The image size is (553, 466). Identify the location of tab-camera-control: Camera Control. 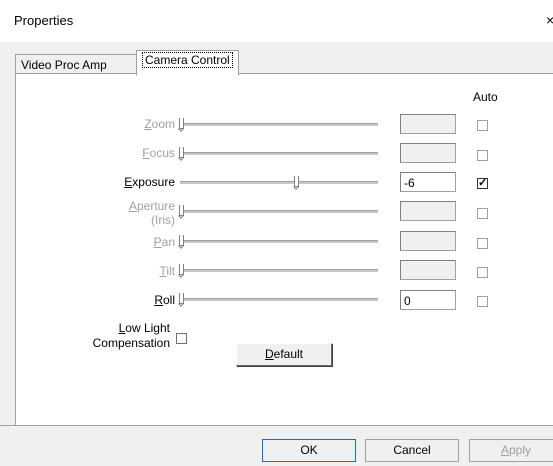
(187, 63).